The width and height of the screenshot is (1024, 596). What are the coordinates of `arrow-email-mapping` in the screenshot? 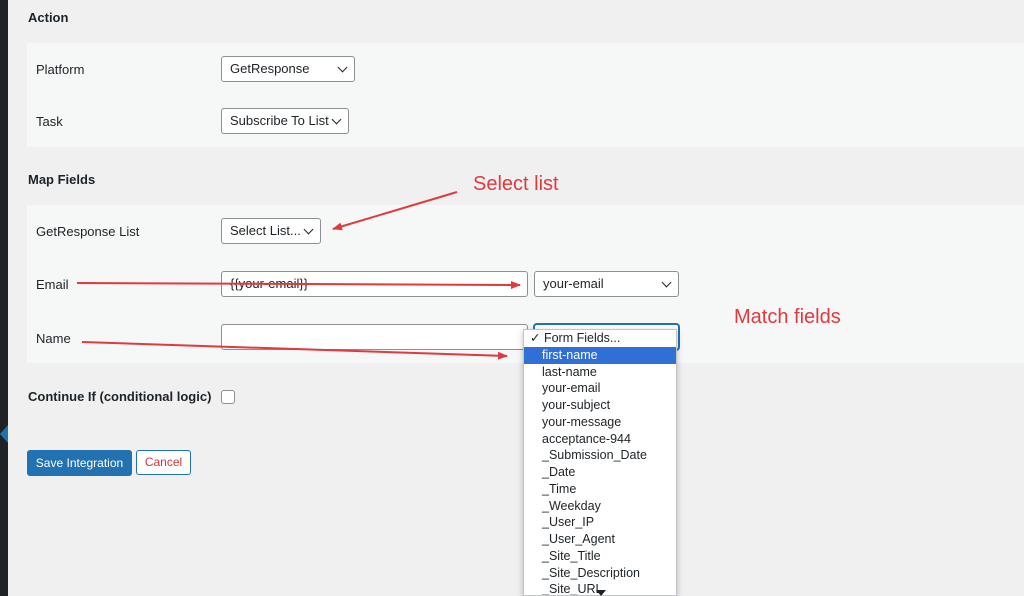 It's located at (298, 284).